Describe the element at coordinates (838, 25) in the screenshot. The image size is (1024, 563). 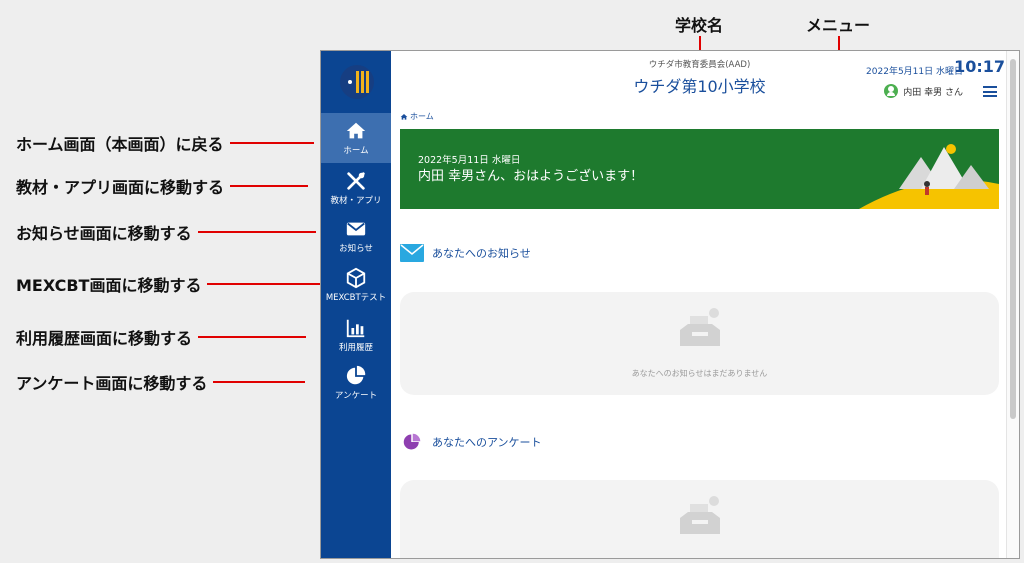
I see `menu-annotation: メニュー` at that location.